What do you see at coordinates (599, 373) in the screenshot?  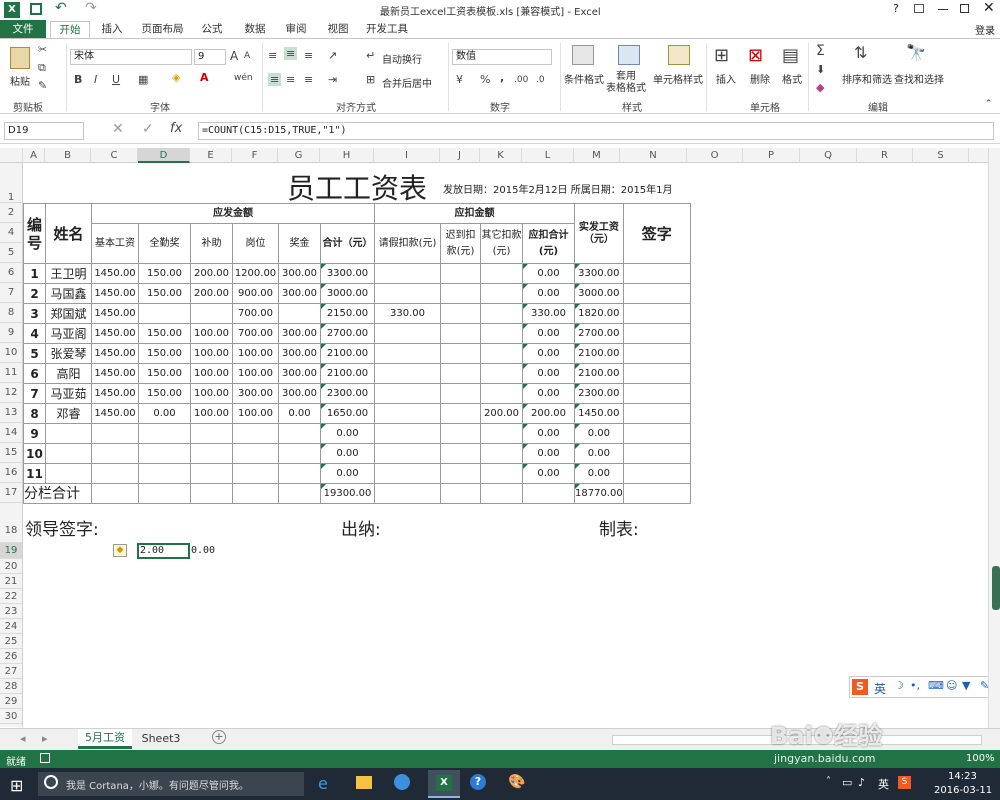 I see `cell-actual: 2100.00` at bounding box center [599, 373].